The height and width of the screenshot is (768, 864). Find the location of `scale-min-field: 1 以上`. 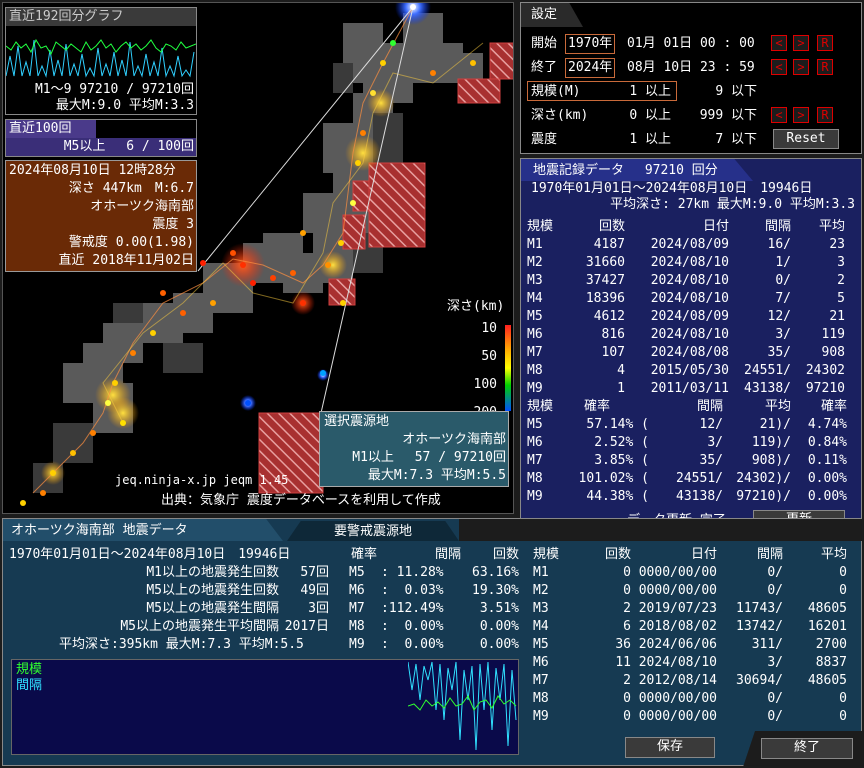

scale-min-field: 1 以上 is located at coordinates (636, 92).